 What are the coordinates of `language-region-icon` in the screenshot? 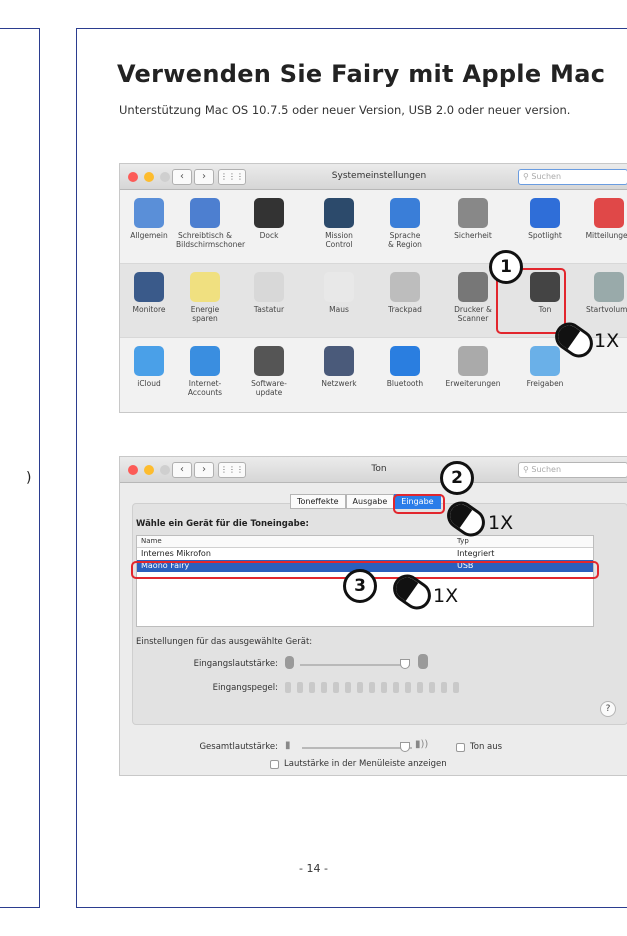 It's located at (405, 213).